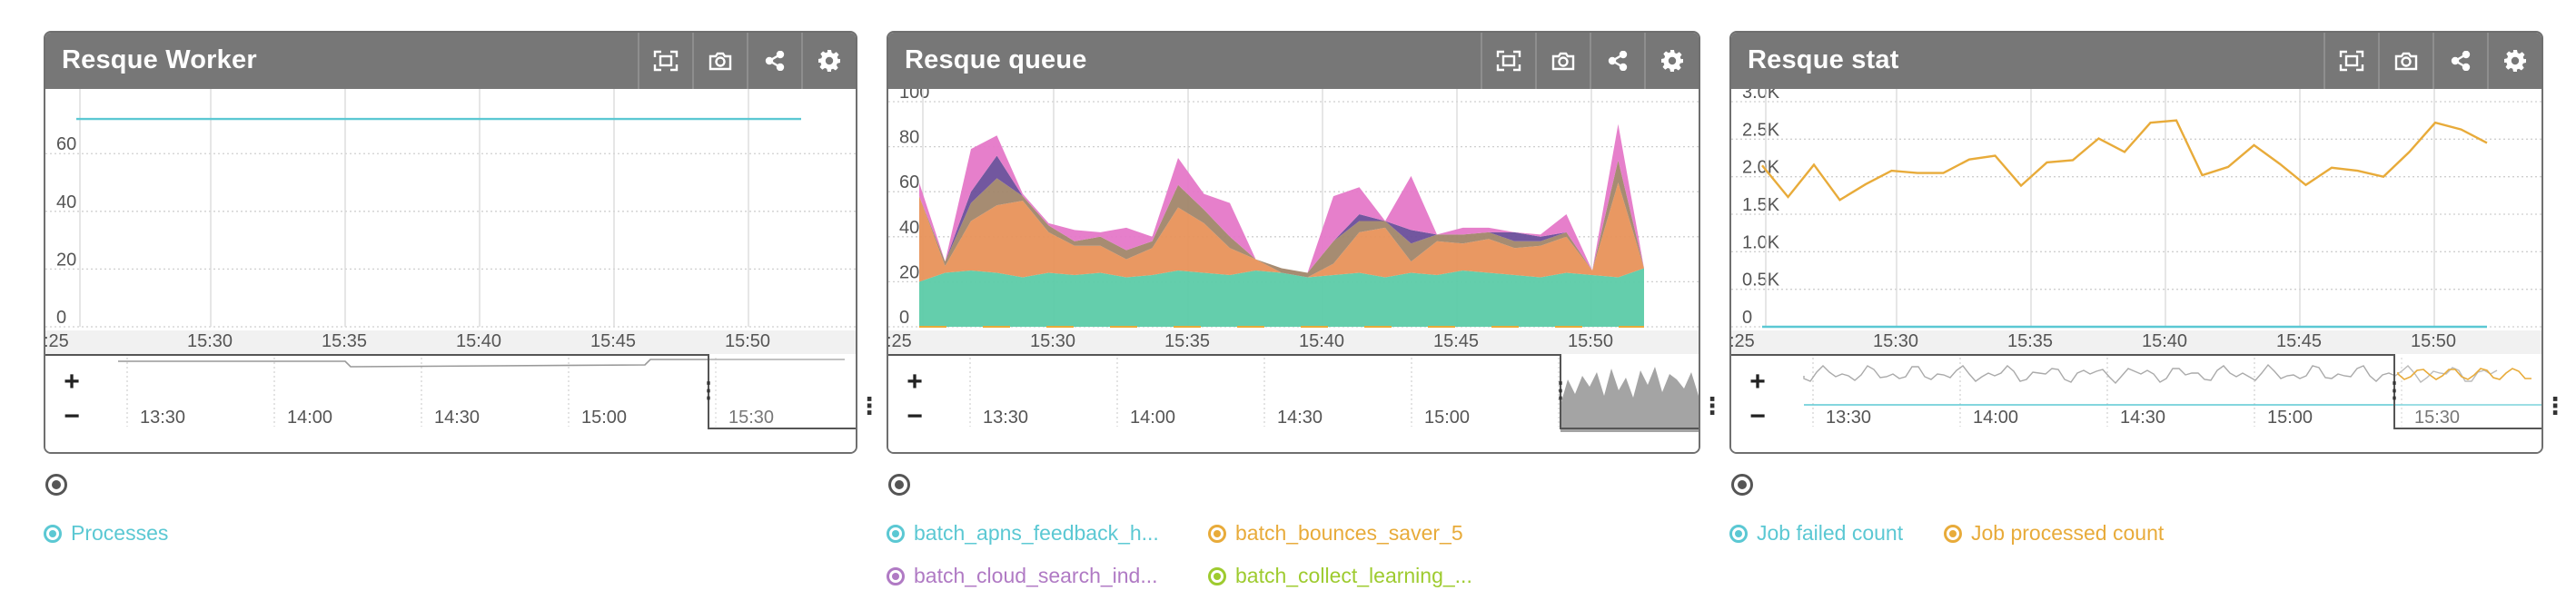  Describe the element at coordinates (604, 418) in the screenshot. I see `navigator-tick-label: 15:00` at that location.